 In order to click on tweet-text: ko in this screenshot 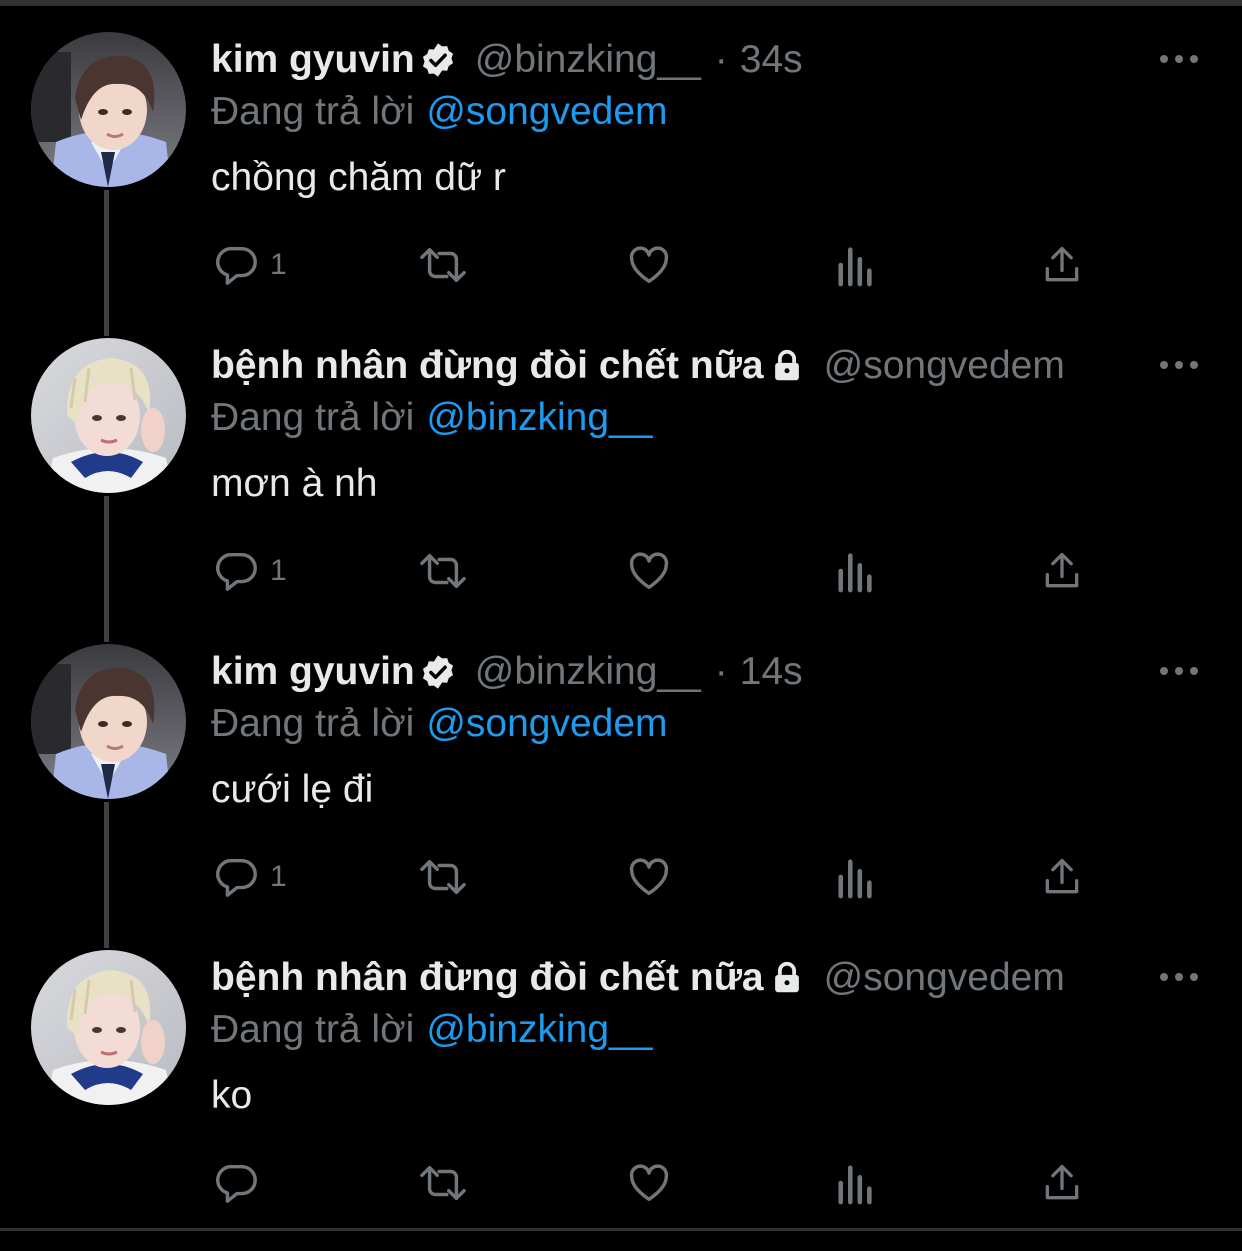, I will do `click(232, 1095)`.